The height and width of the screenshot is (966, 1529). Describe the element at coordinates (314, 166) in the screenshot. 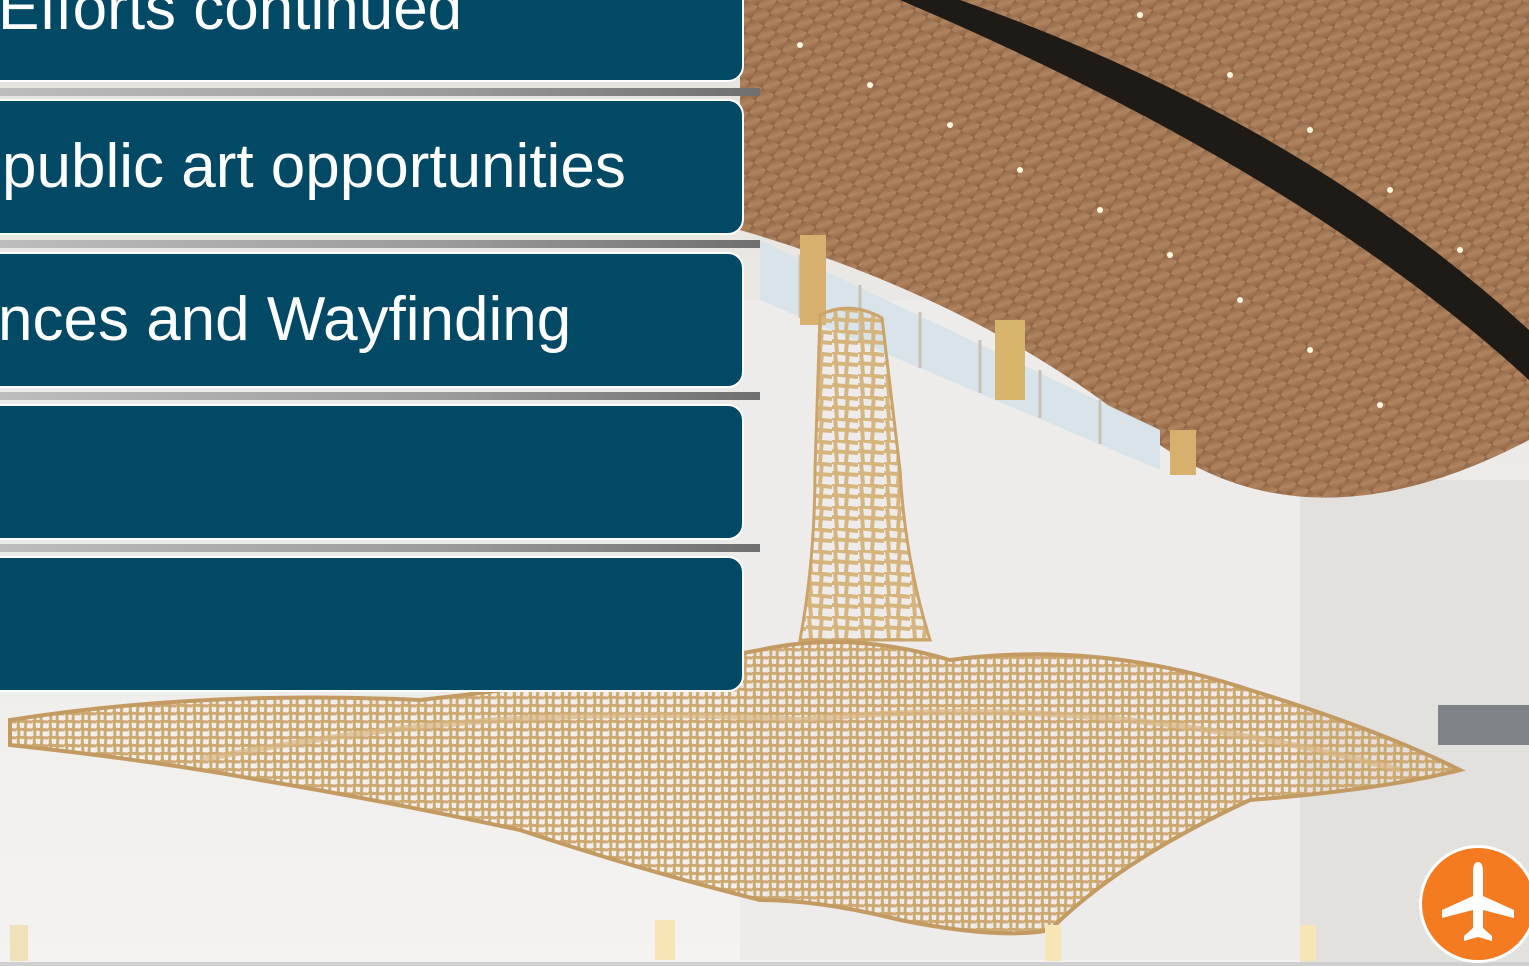

I see `panel-text-2: public art opportunities` at that location.